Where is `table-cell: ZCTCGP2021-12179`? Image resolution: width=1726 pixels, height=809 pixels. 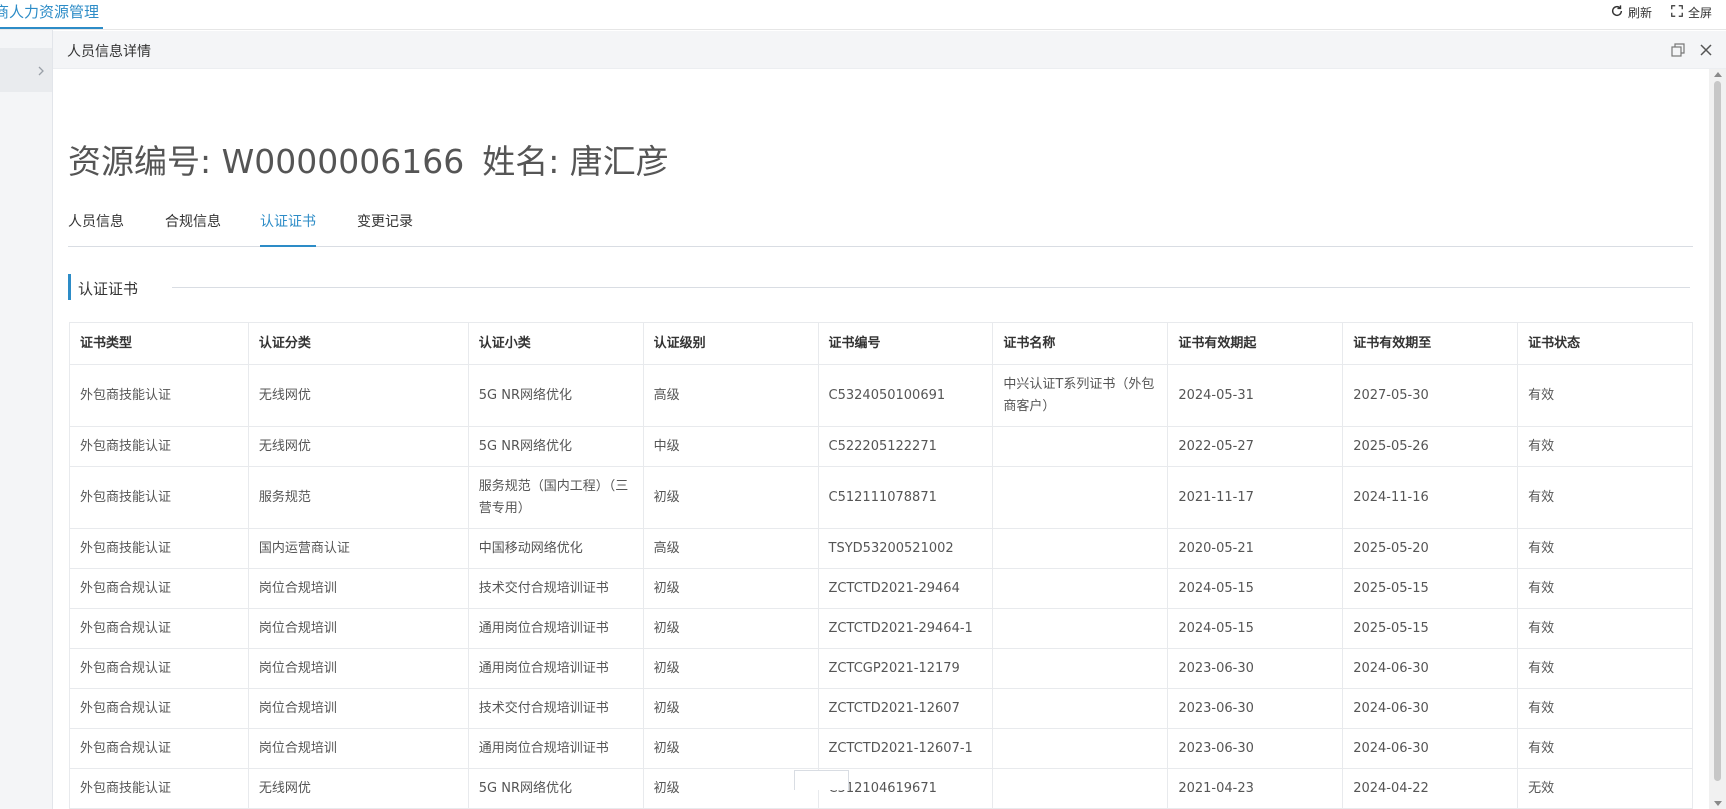
table-cell: ZCTCGP2021-12179 is located at coordinates (906, 669).